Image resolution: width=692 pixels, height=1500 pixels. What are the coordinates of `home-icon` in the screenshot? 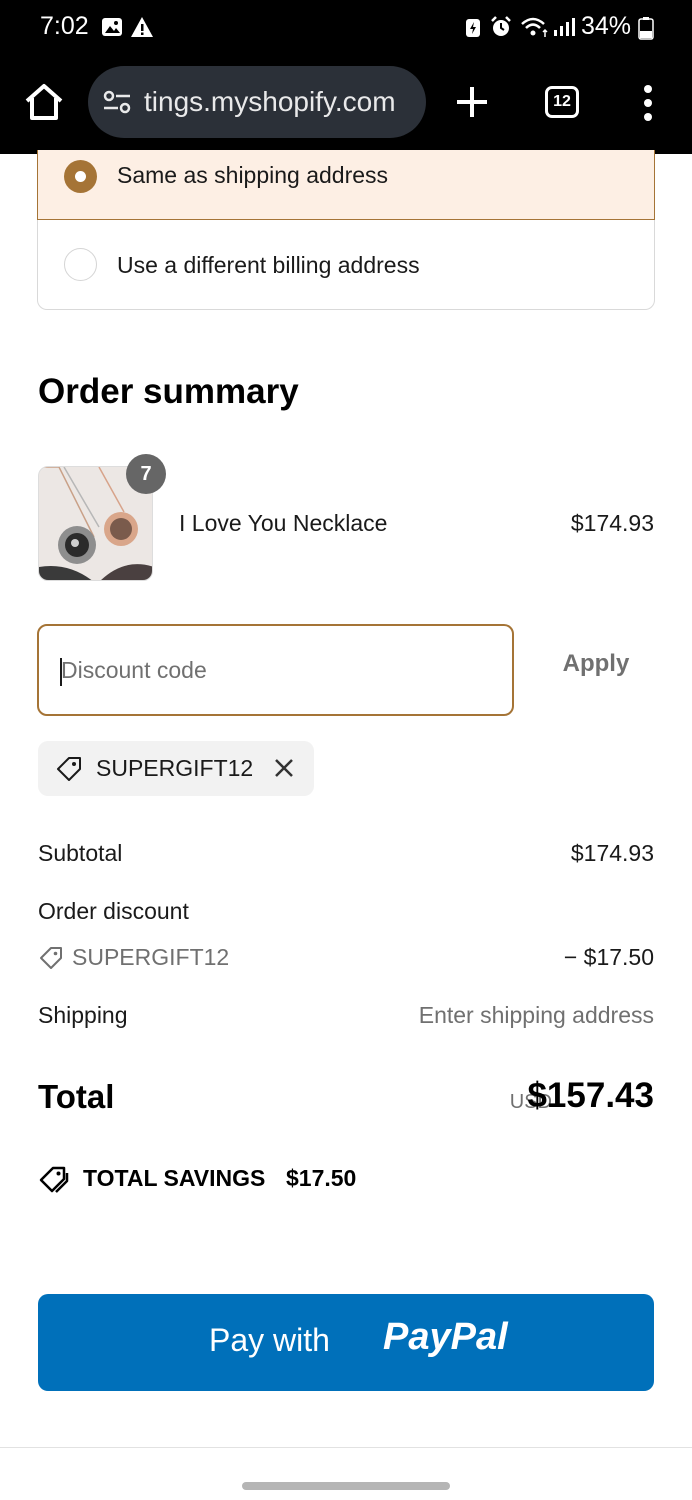 It's located at (44, 102).